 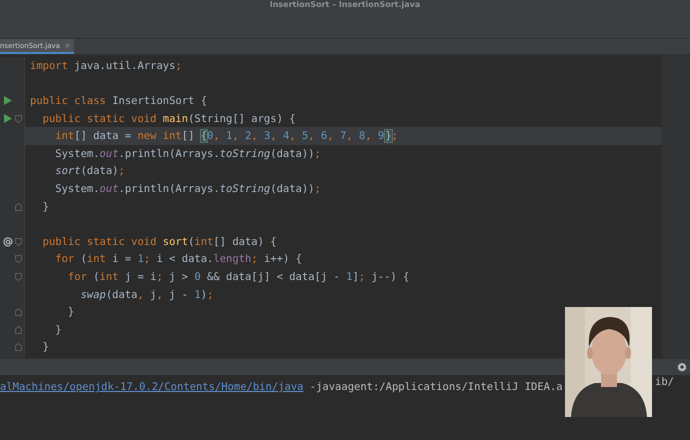 What do you see at coordinates (169, 119) in the screenshot?
I see `code-line: public static void main(String[] args) {` at bounding box center [169, 119].